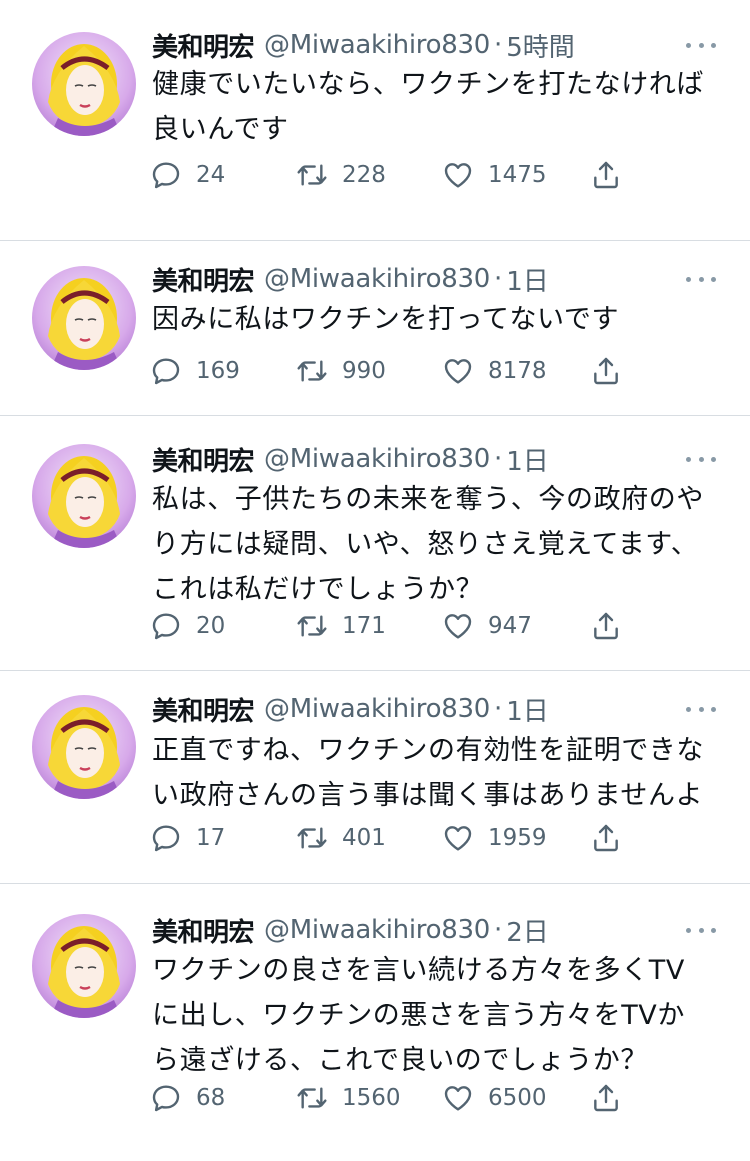 Image resolution: width=750 pixels, height=1161 pixels. Describe the element at coordinates (187, 175) in the screenshot. I see `reply-button: 24` at that location.